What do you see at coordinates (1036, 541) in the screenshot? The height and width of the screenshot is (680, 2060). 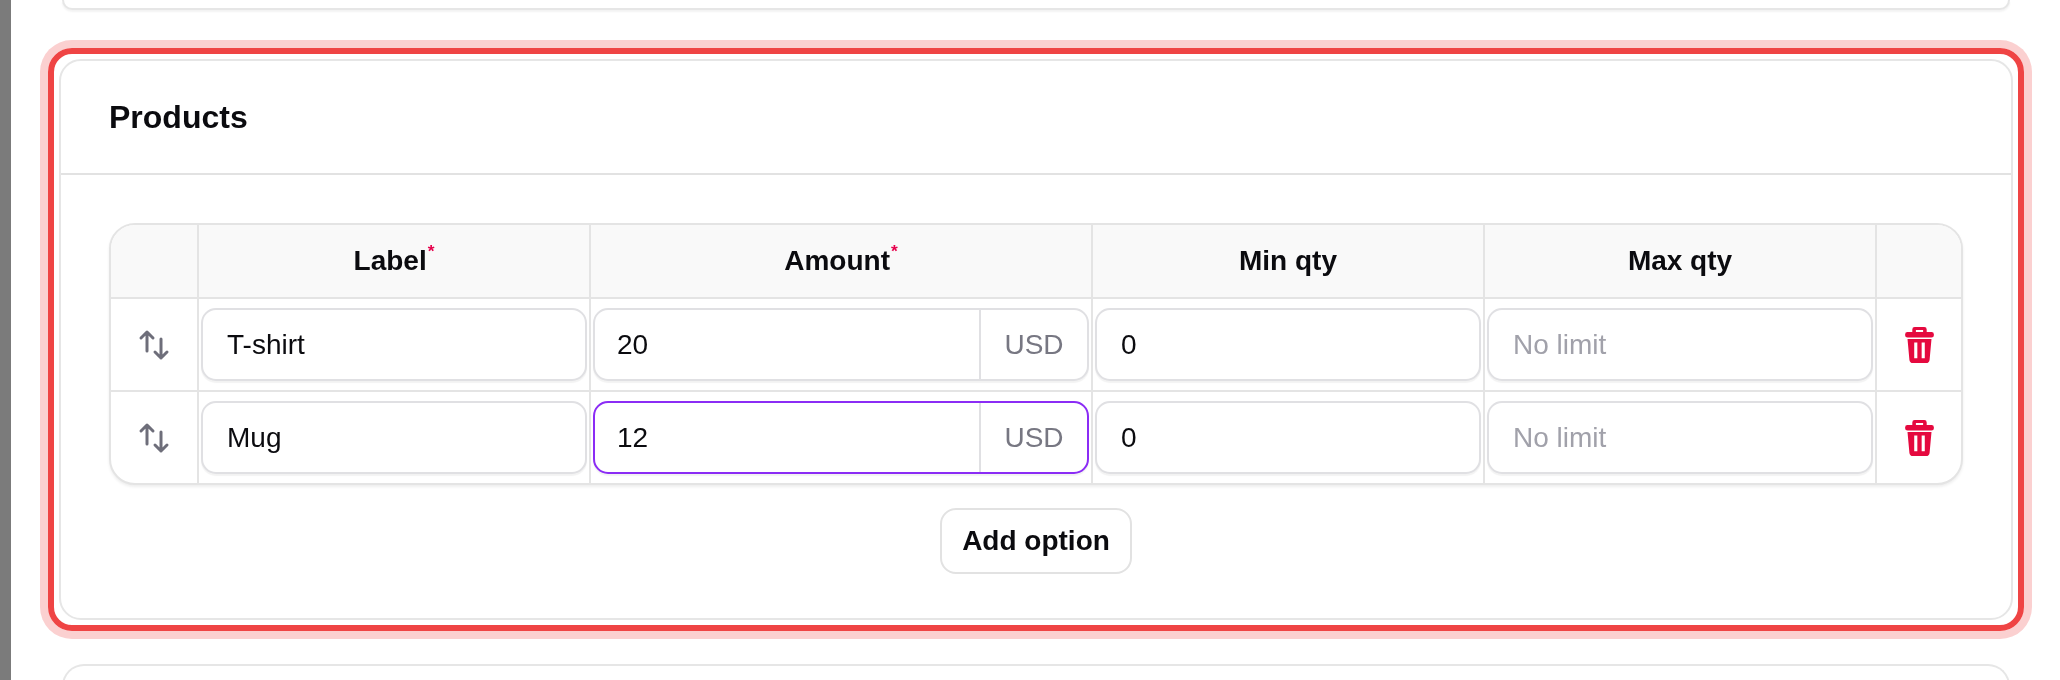 I see `add-option-button: Add option` at bounding box center [1036, 541].